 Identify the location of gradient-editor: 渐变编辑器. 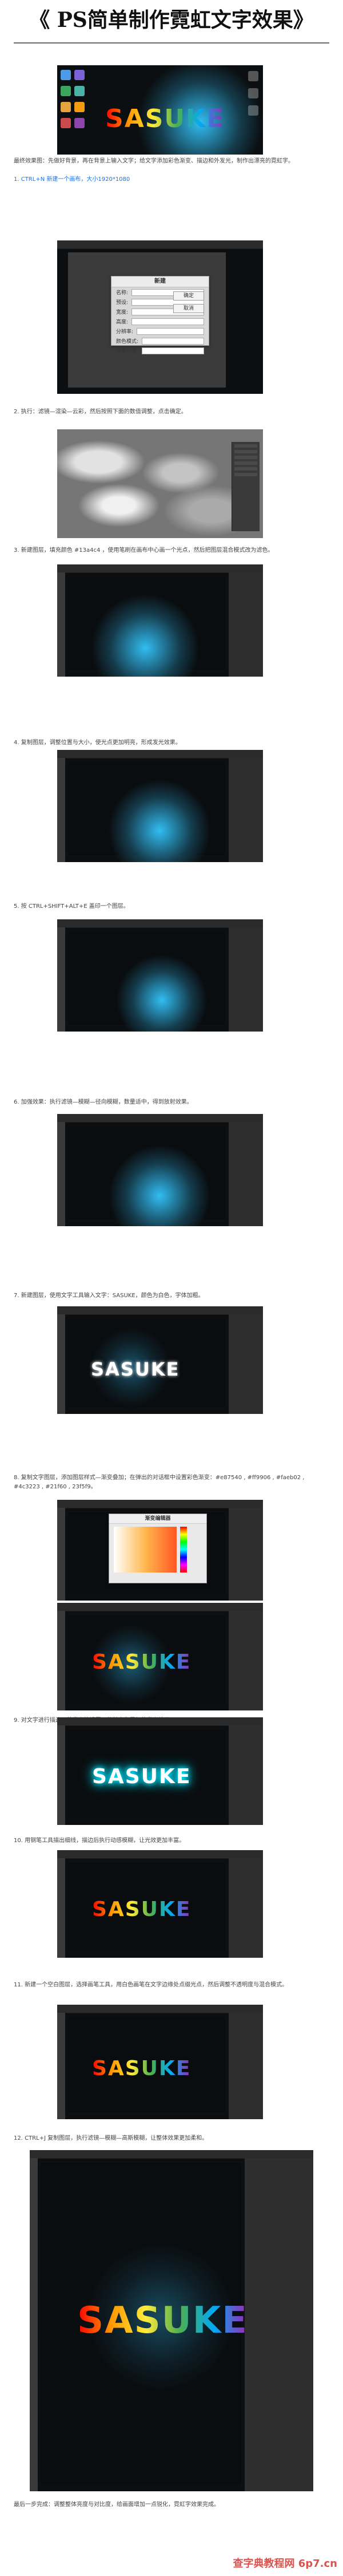
(158, 1548).